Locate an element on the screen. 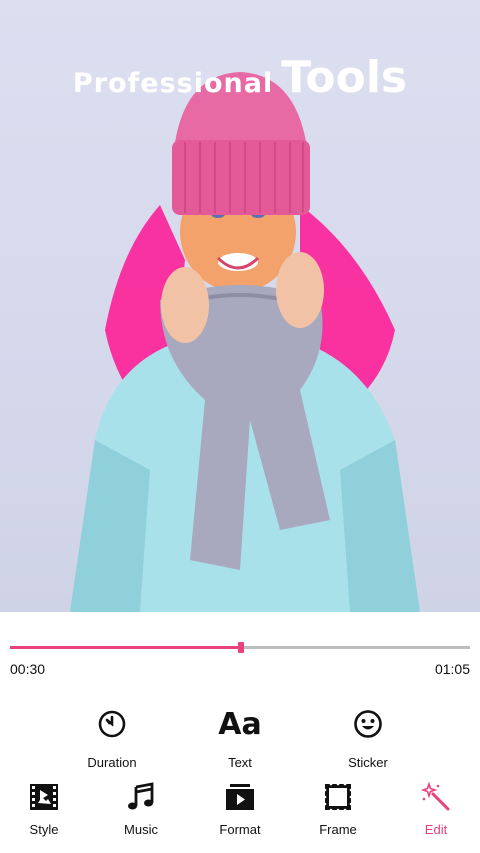 The width and height of the screenshot is (480, 853). bottom-navigation: Style Music Format Frame Edit is located at coordinates (240, 810).